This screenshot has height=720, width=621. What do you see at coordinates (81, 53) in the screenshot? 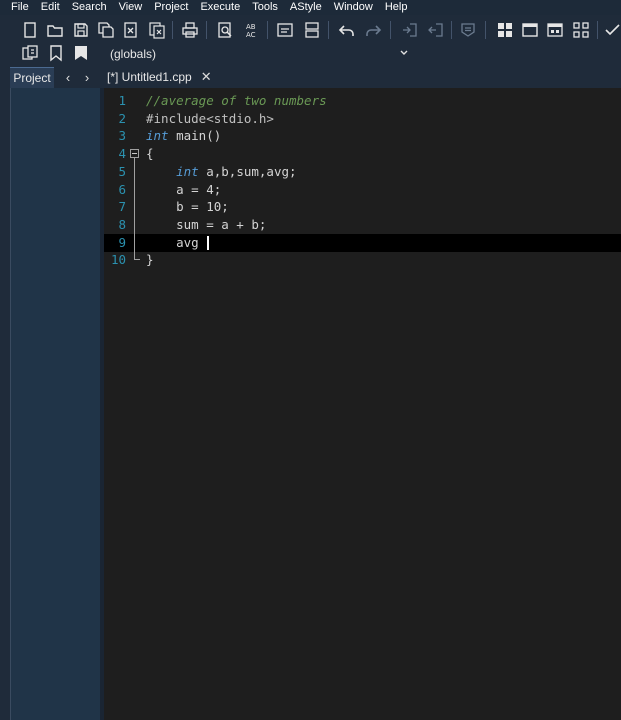
I see `bookmark-filled-icon` at bounding box center [81, 53].